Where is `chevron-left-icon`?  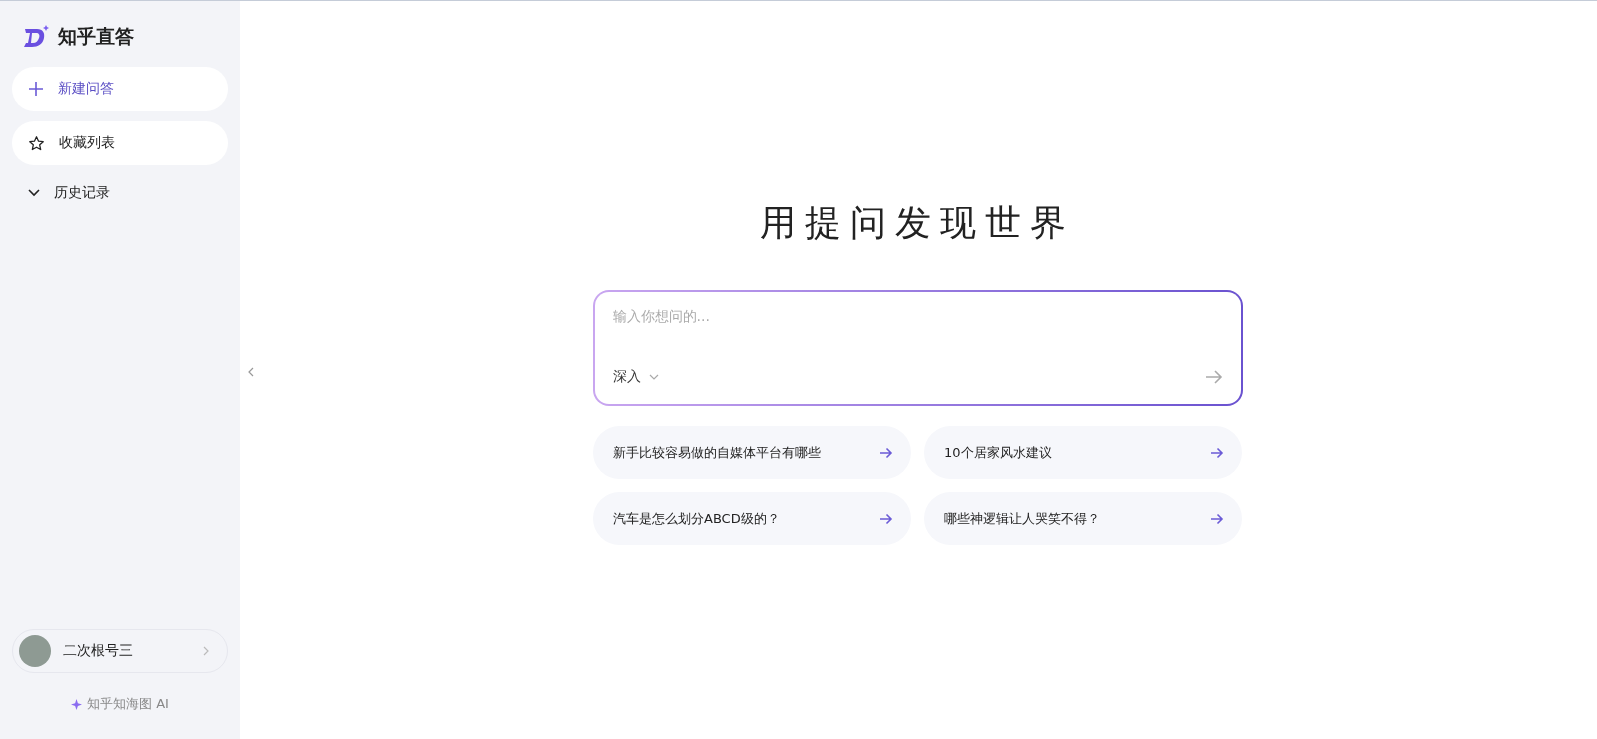
chevron-left-icon is located at coordinates (251, 372).